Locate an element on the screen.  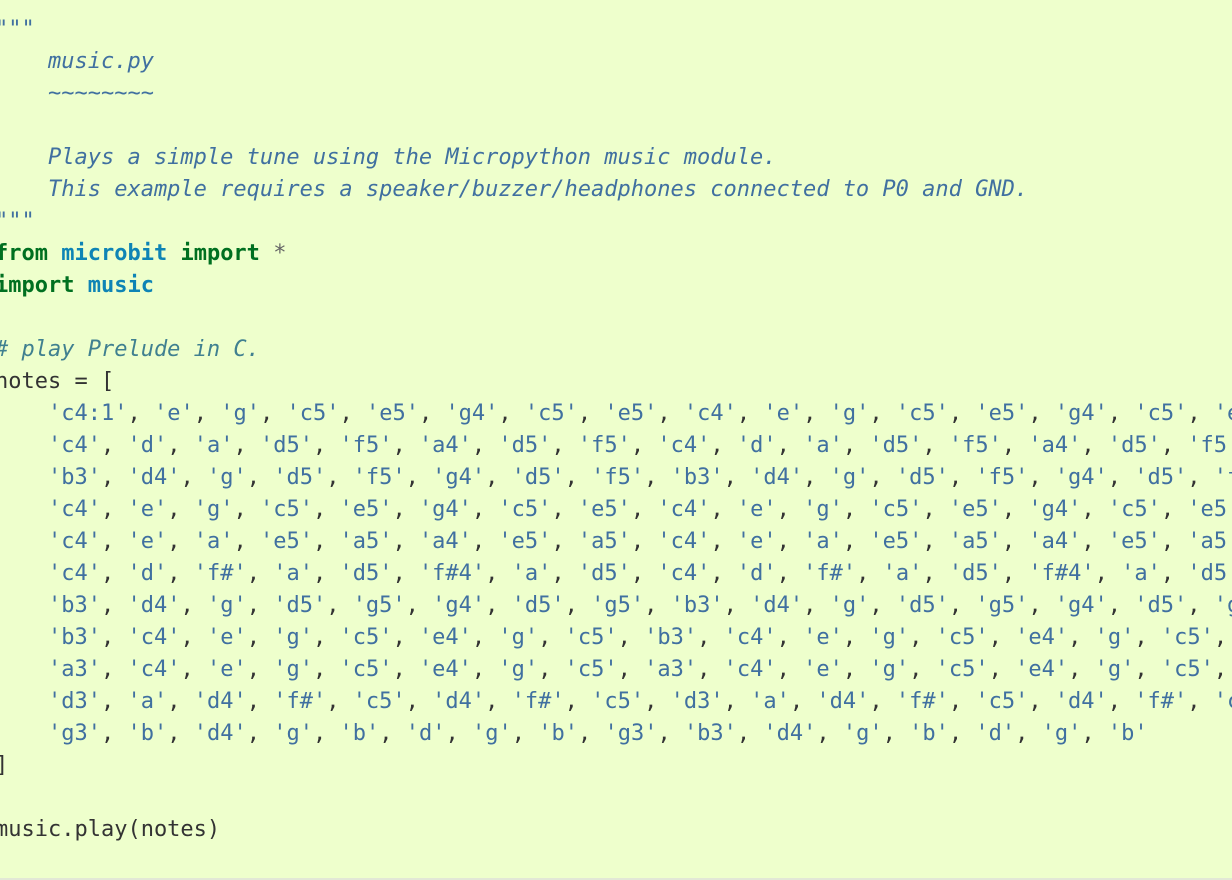
import-line-microbit: from microbit import * is located at coordinates (616, 254).